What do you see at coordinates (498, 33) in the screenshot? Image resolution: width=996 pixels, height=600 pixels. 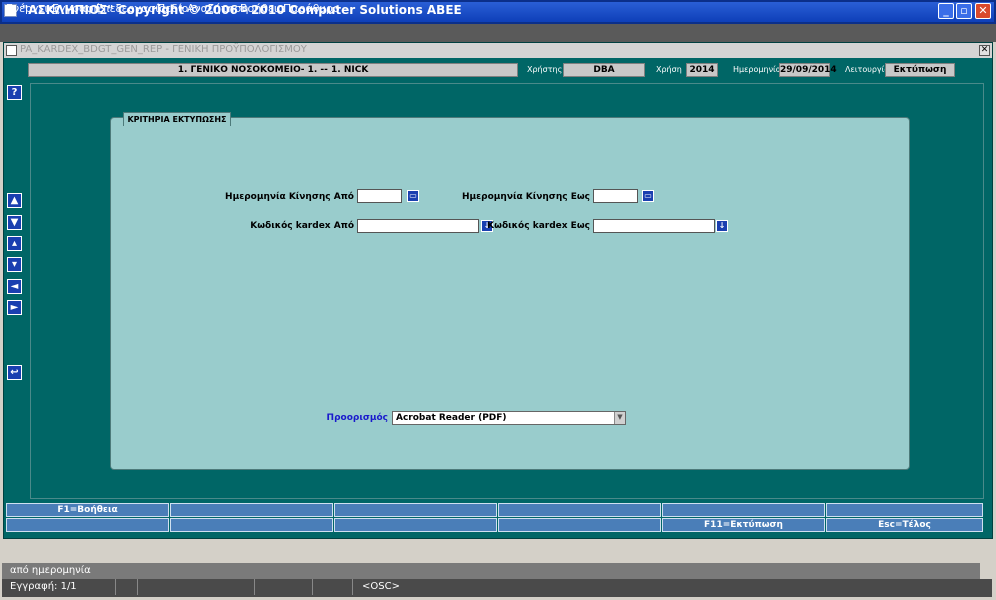 I see `menu-bar` at bounding box center [498, 33].